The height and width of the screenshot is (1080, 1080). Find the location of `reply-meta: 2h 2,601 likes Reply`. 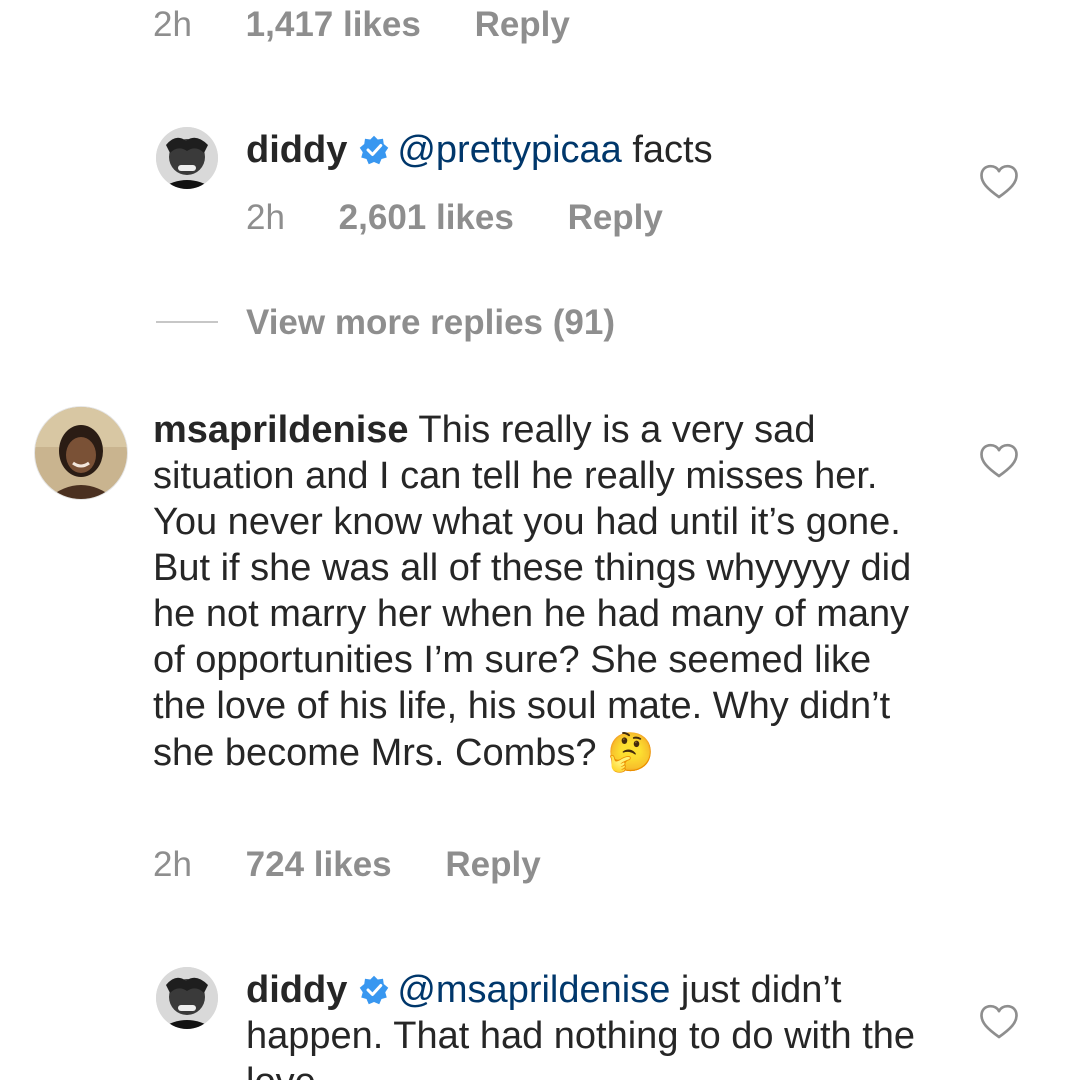

reply-meta: 2h 2,601 likes Reply is located at coordinates (454, 218).